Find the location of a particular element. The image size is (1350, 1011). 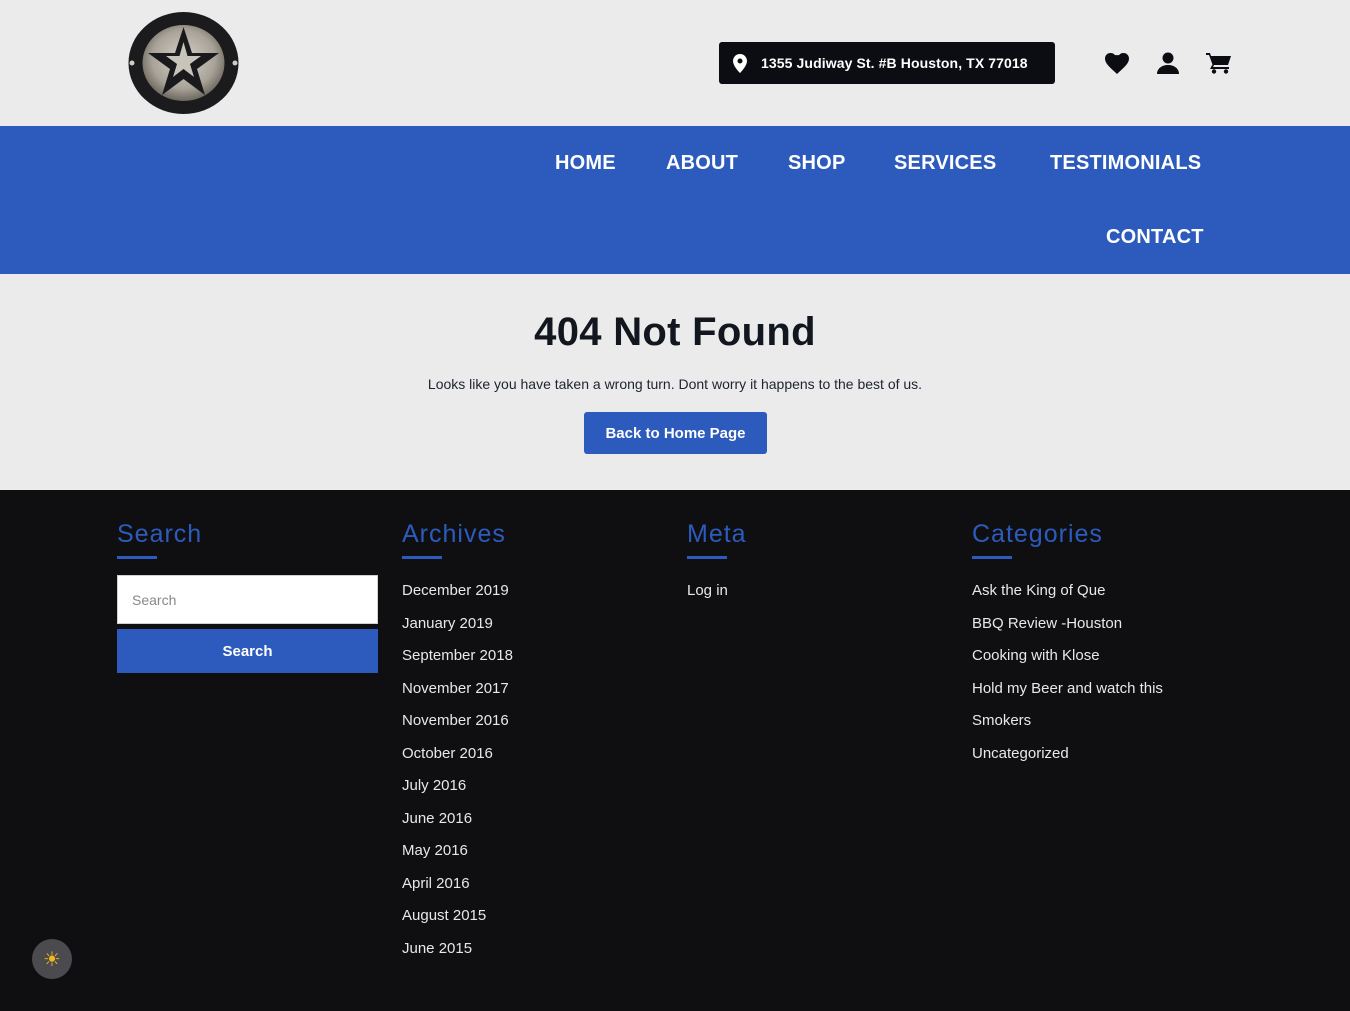

nav-item-about: ABOUT is located at coordinates (702, 163).